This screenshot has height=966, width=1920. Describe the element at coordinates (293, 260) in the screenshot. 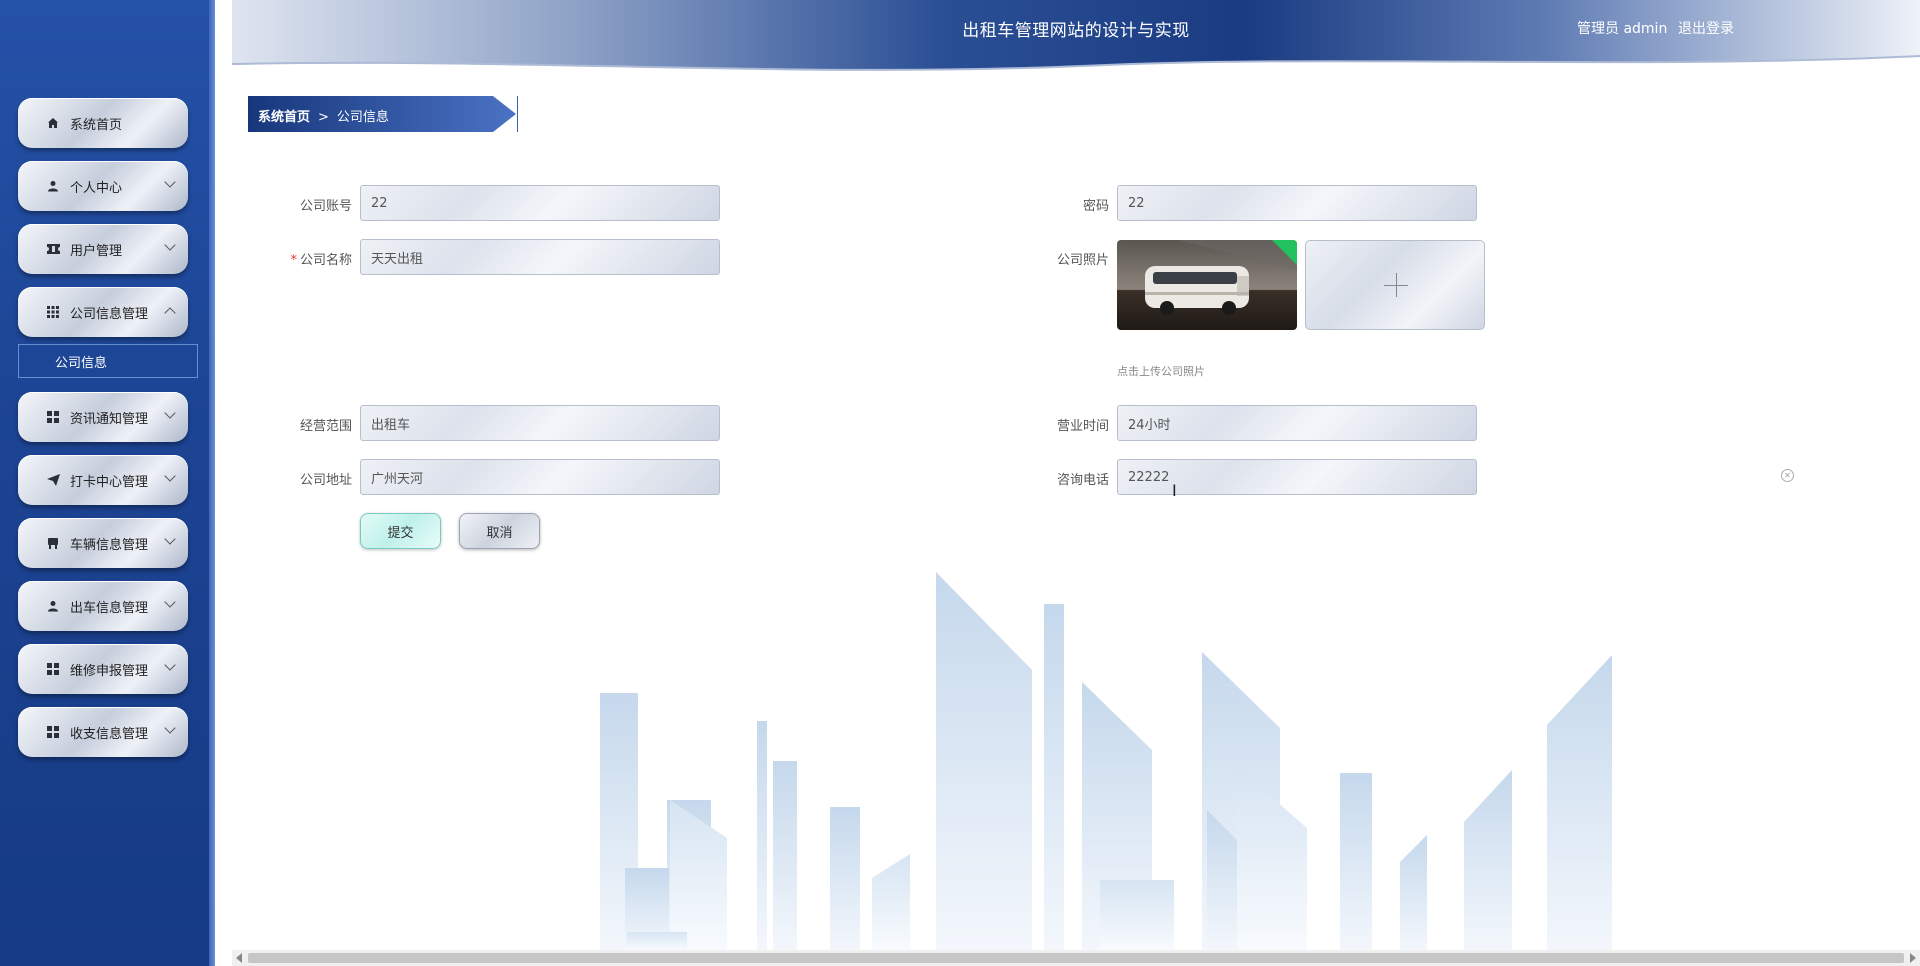

I see `required-mark: *` at that location.